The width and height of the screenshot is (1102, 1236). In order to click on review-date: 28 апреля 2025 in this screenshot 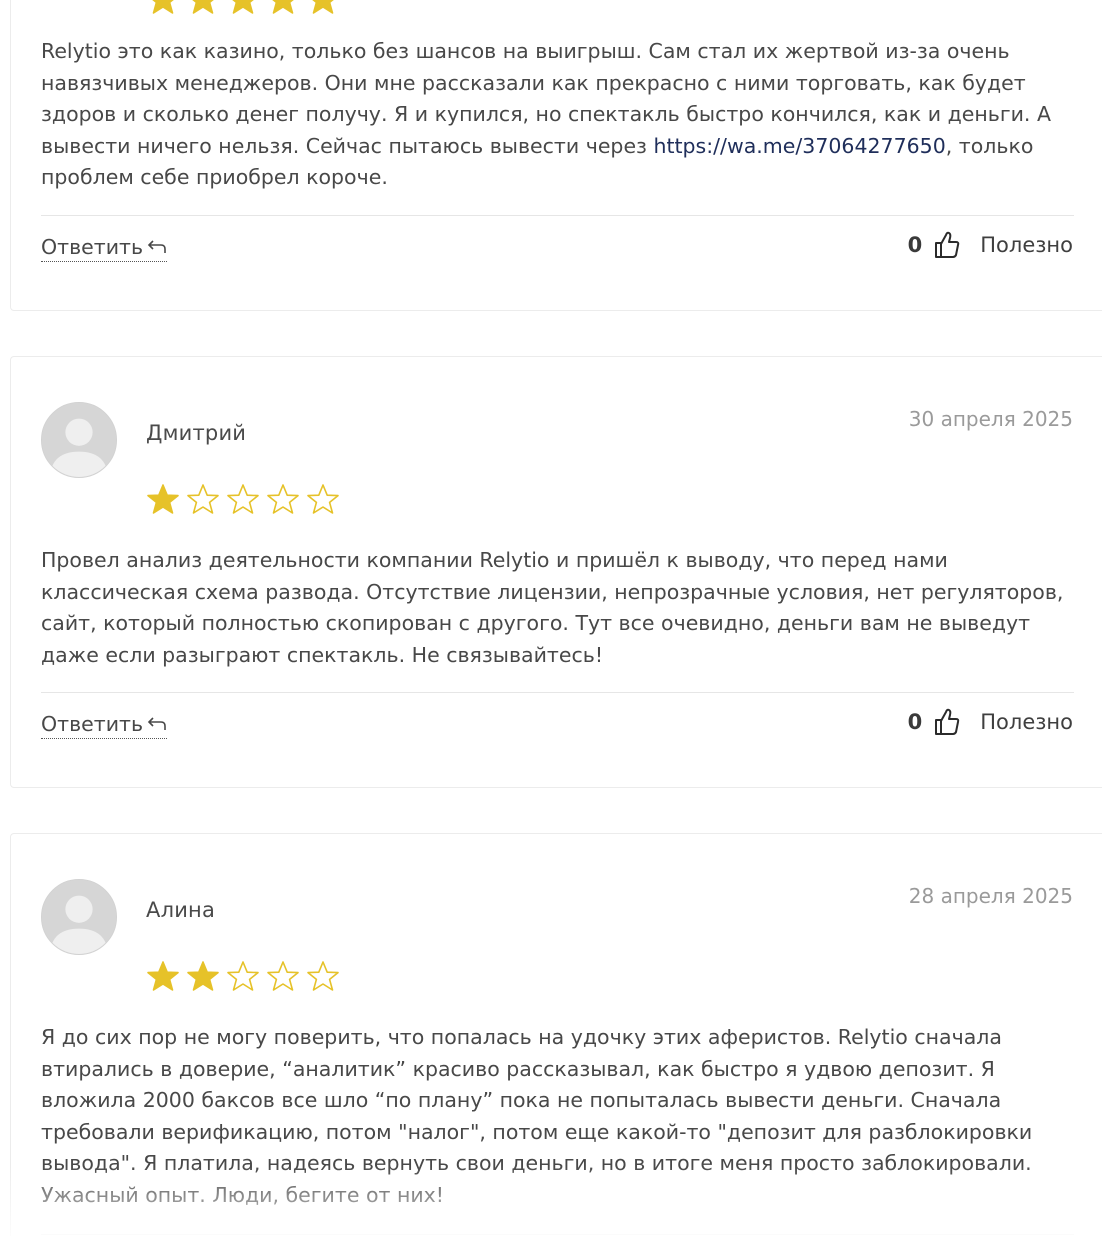, I will do `click(990, 896)`.